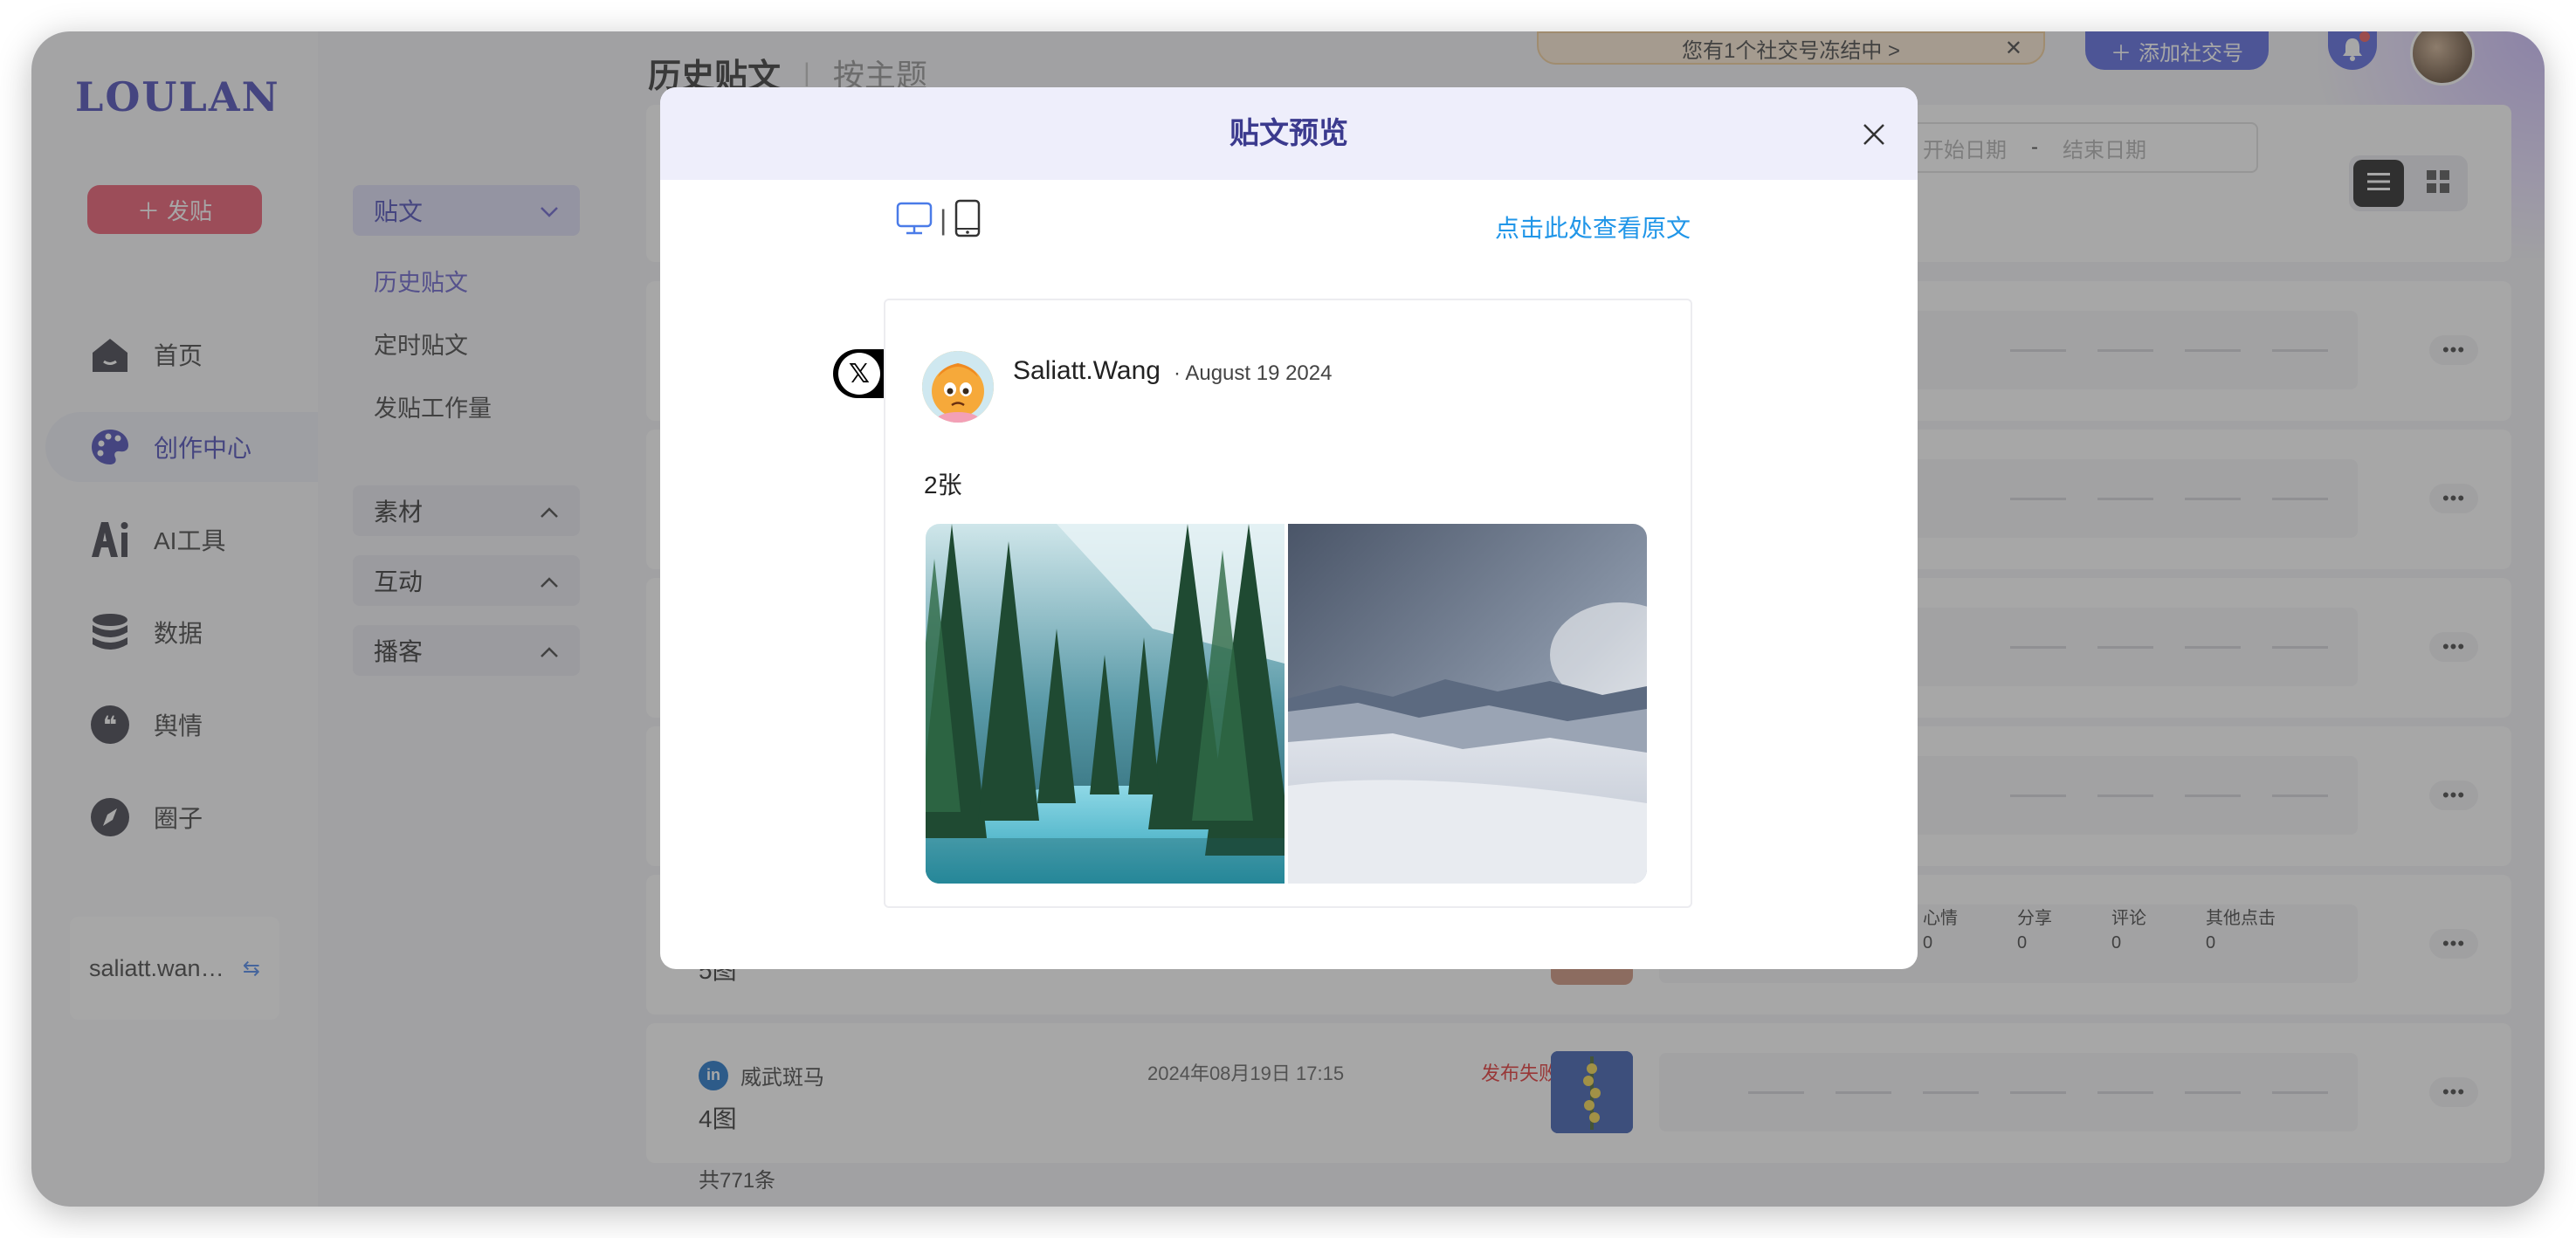 The width and height of the screenshot is (2576, 1238). Describe the element at coordinates (1253, 373) in the screenshot. I see `post-date: · August 19 2024` at that location.